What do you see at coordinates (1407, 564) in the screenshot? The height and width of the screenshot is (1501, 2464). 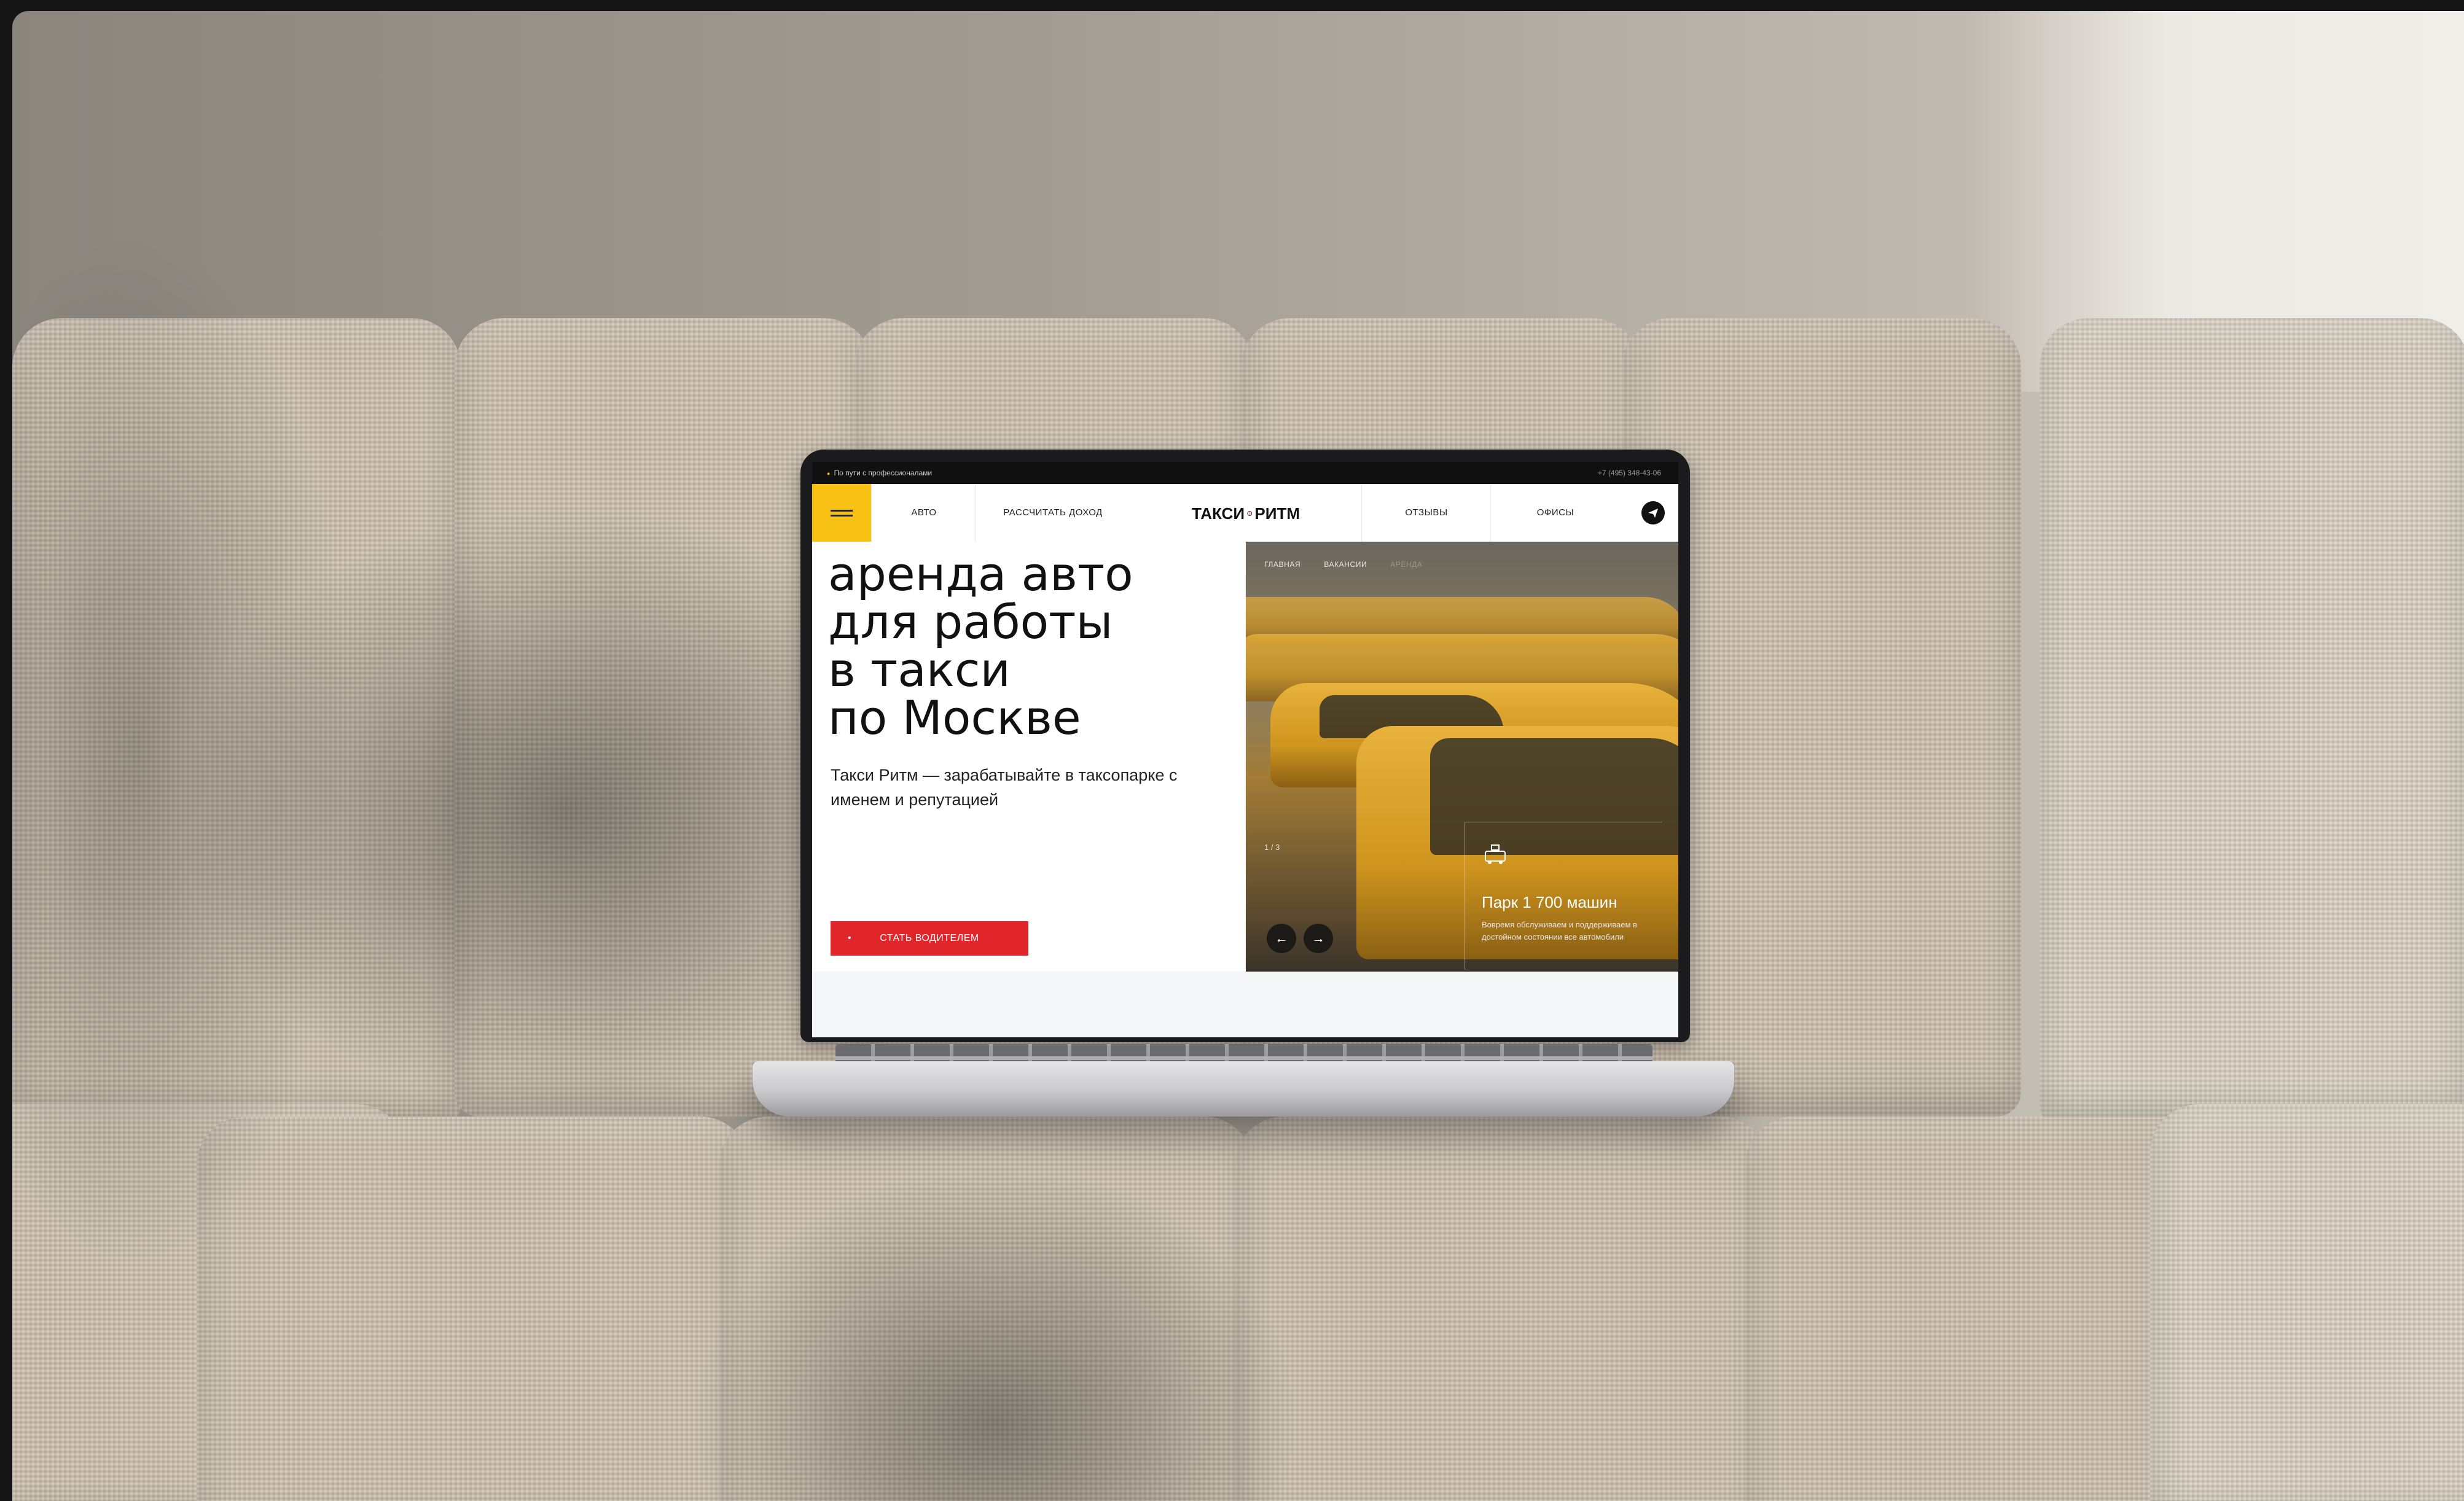 I see `breadcrumb-current: АРЕНДА` at bounding box center [1407, 564].